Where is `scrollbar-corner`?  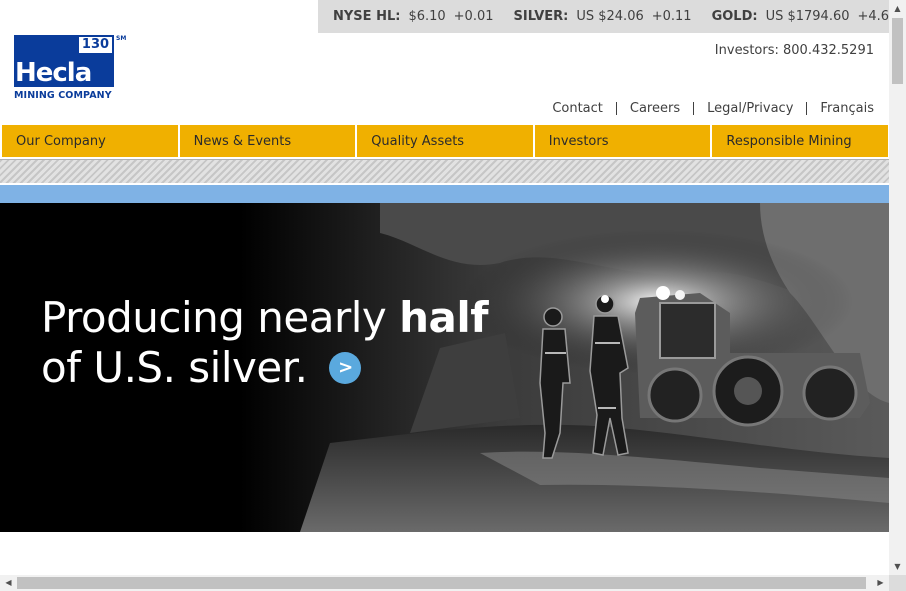
scrollbar-corner is located at coordinates (897, 583).